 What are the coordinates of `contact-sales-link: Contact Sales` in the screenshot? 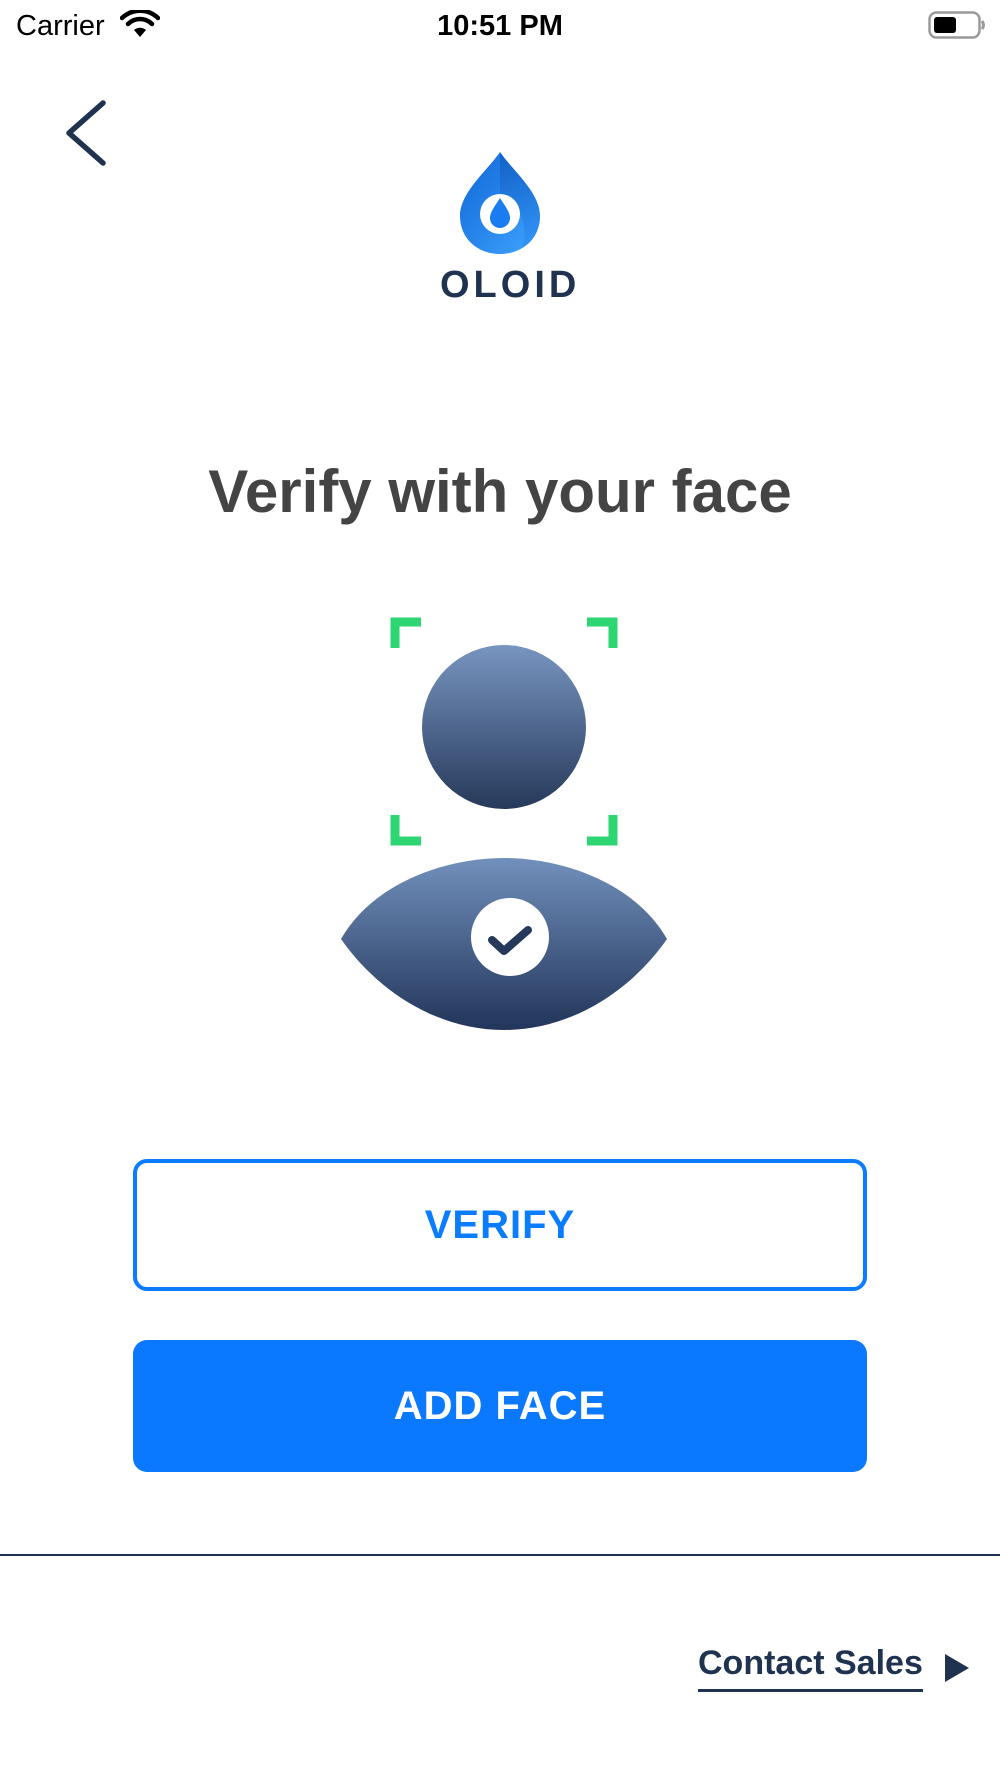 It's located at (833, 1669).